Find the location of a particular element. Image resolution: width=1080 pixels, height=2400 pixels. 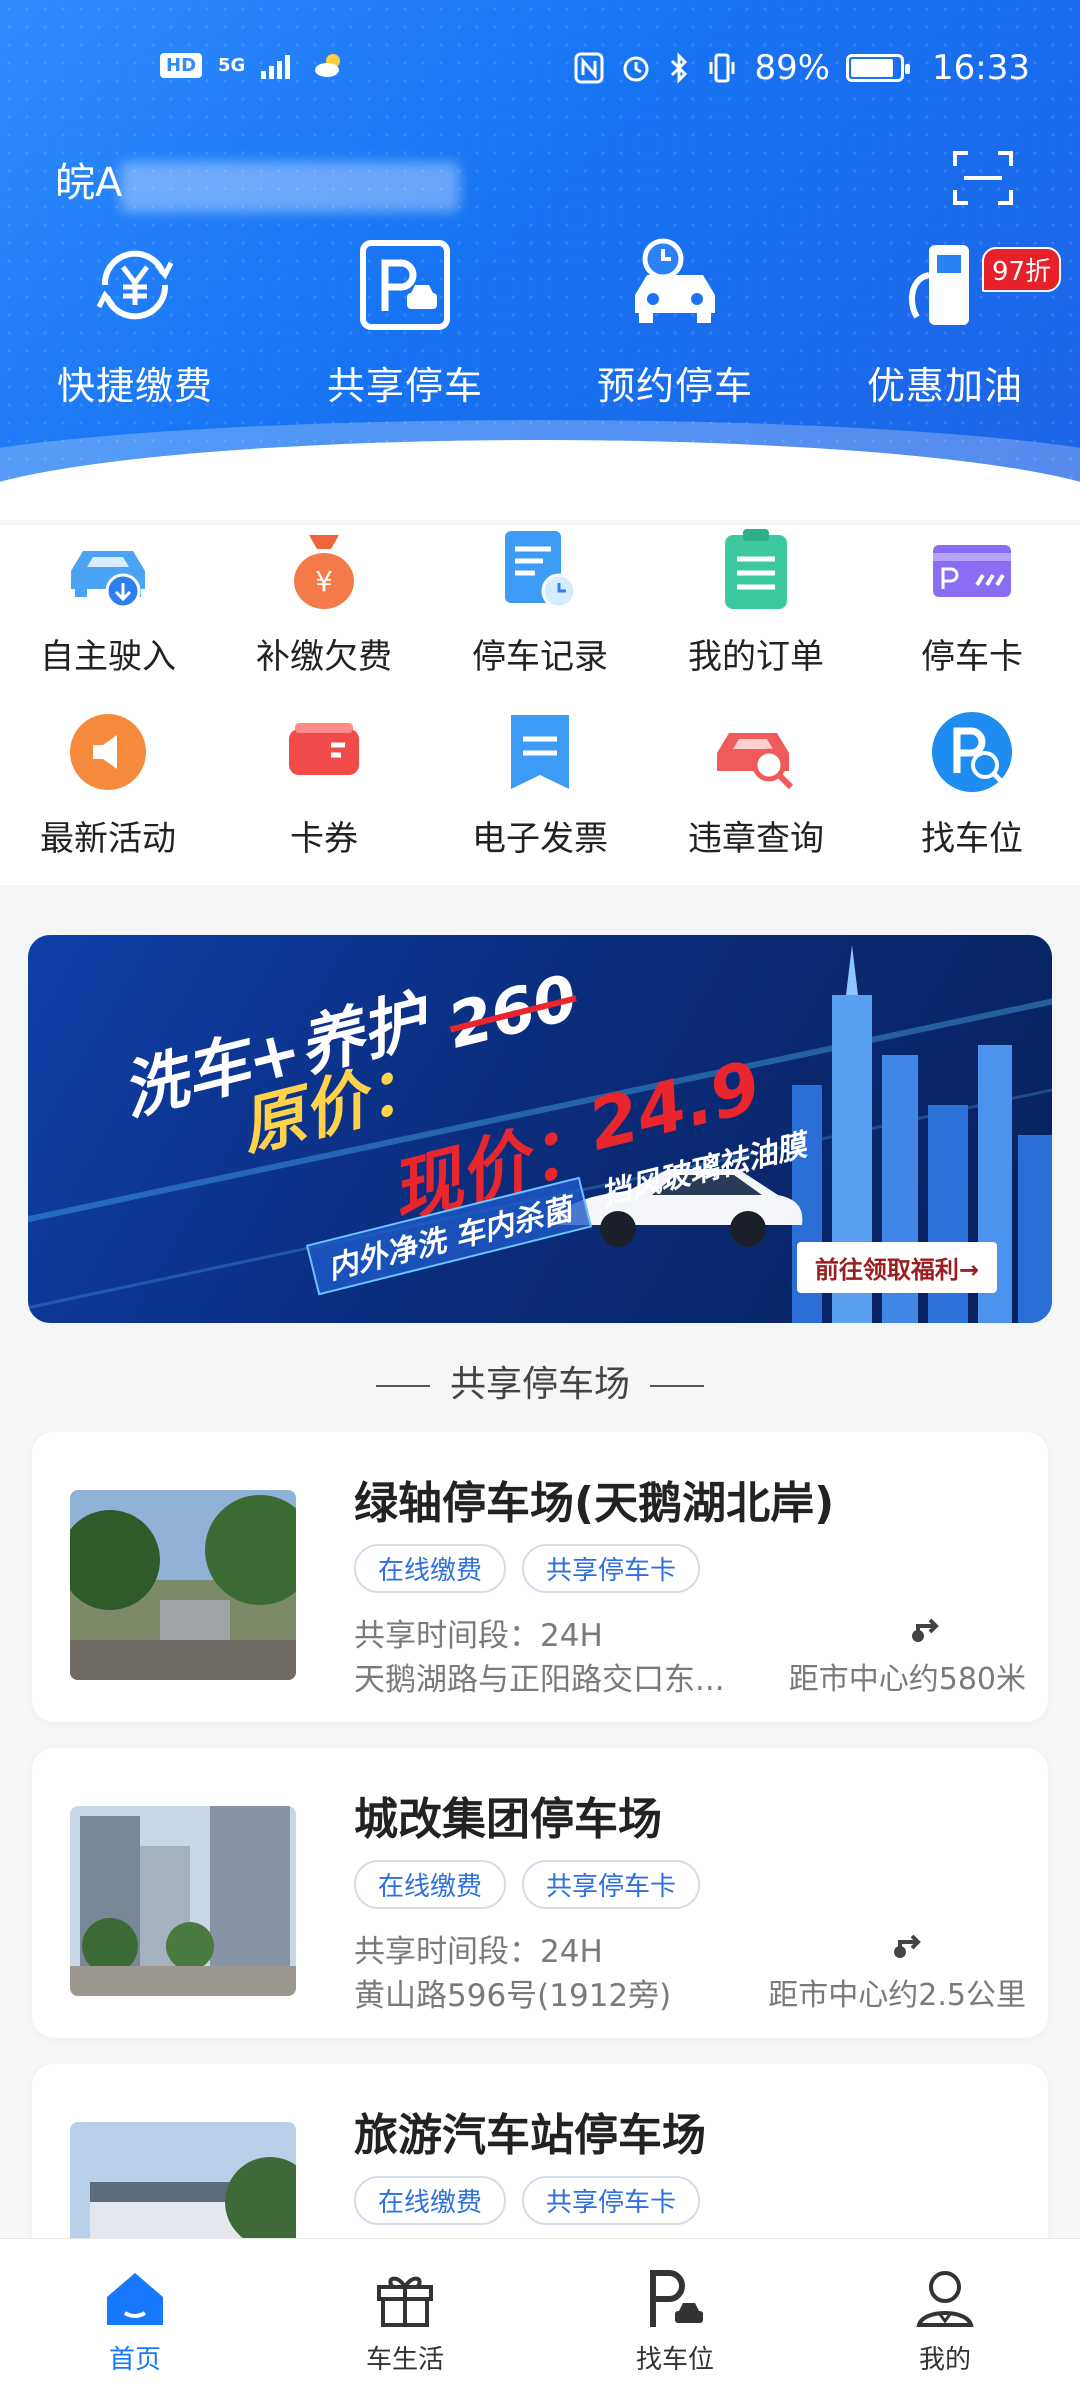

parking-lot-name: 旅游汽车站停车场 is located at coordinates (530, 2135).